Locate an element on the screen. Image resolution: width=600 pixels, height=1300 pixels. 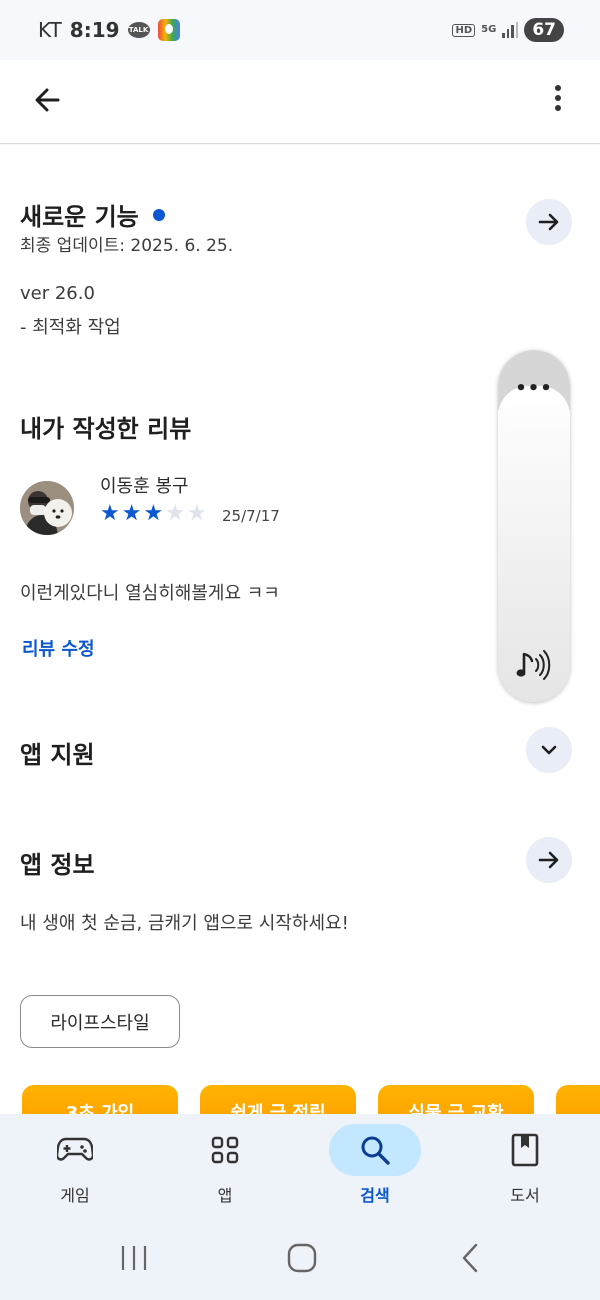
status-left: KT 8:19 TALK is located at coordinates (109, 30).